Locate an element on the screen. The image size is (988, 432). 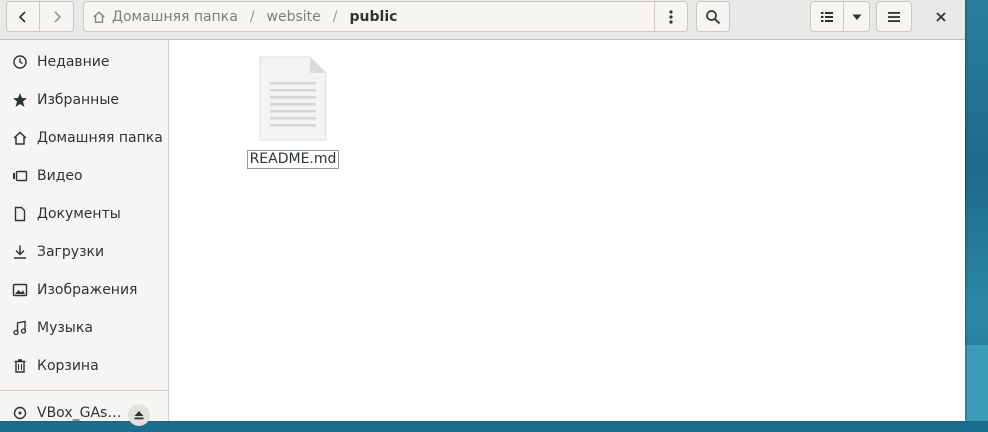
close-button is located at coordinates (941, 16).